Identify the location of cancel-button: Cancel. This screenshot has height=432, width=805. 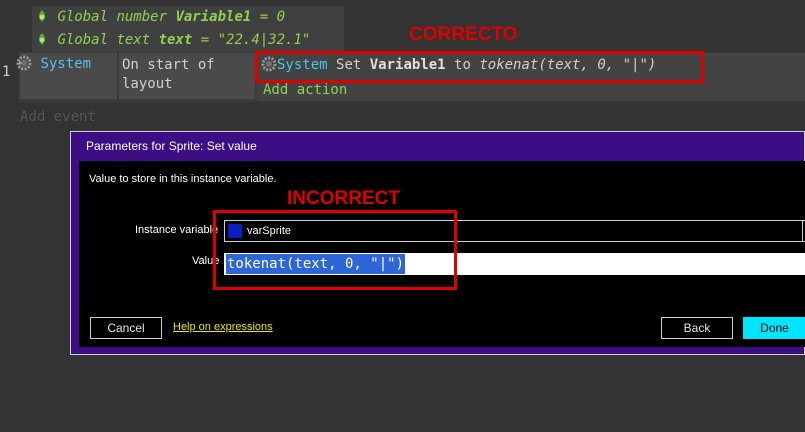
(126, 328).